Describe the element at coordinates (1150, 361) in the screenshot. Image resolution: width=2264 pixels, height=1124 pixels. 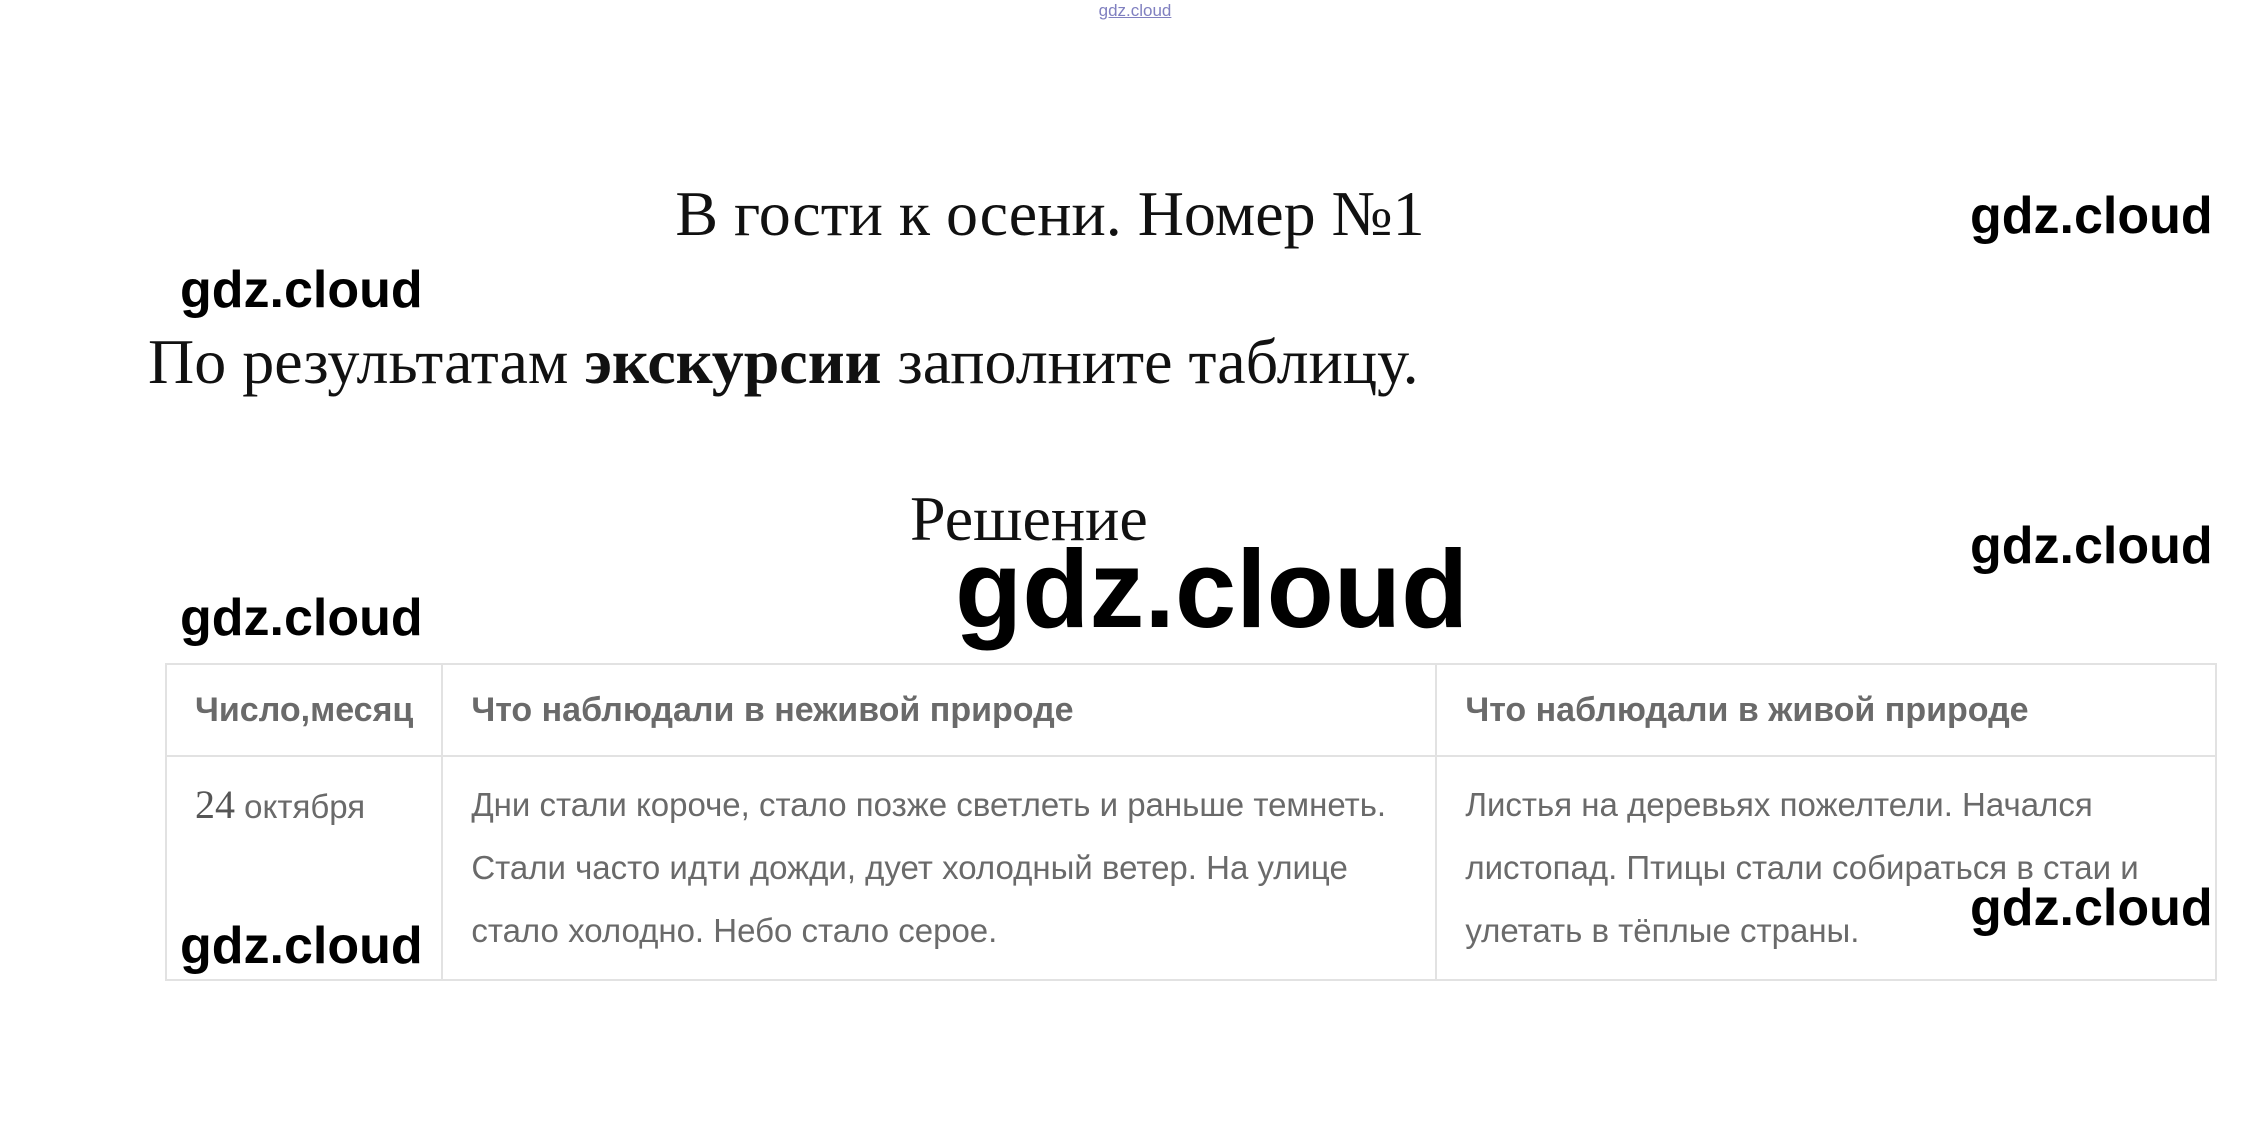
I see `task-text-after: заполните таблицу.` at that location.